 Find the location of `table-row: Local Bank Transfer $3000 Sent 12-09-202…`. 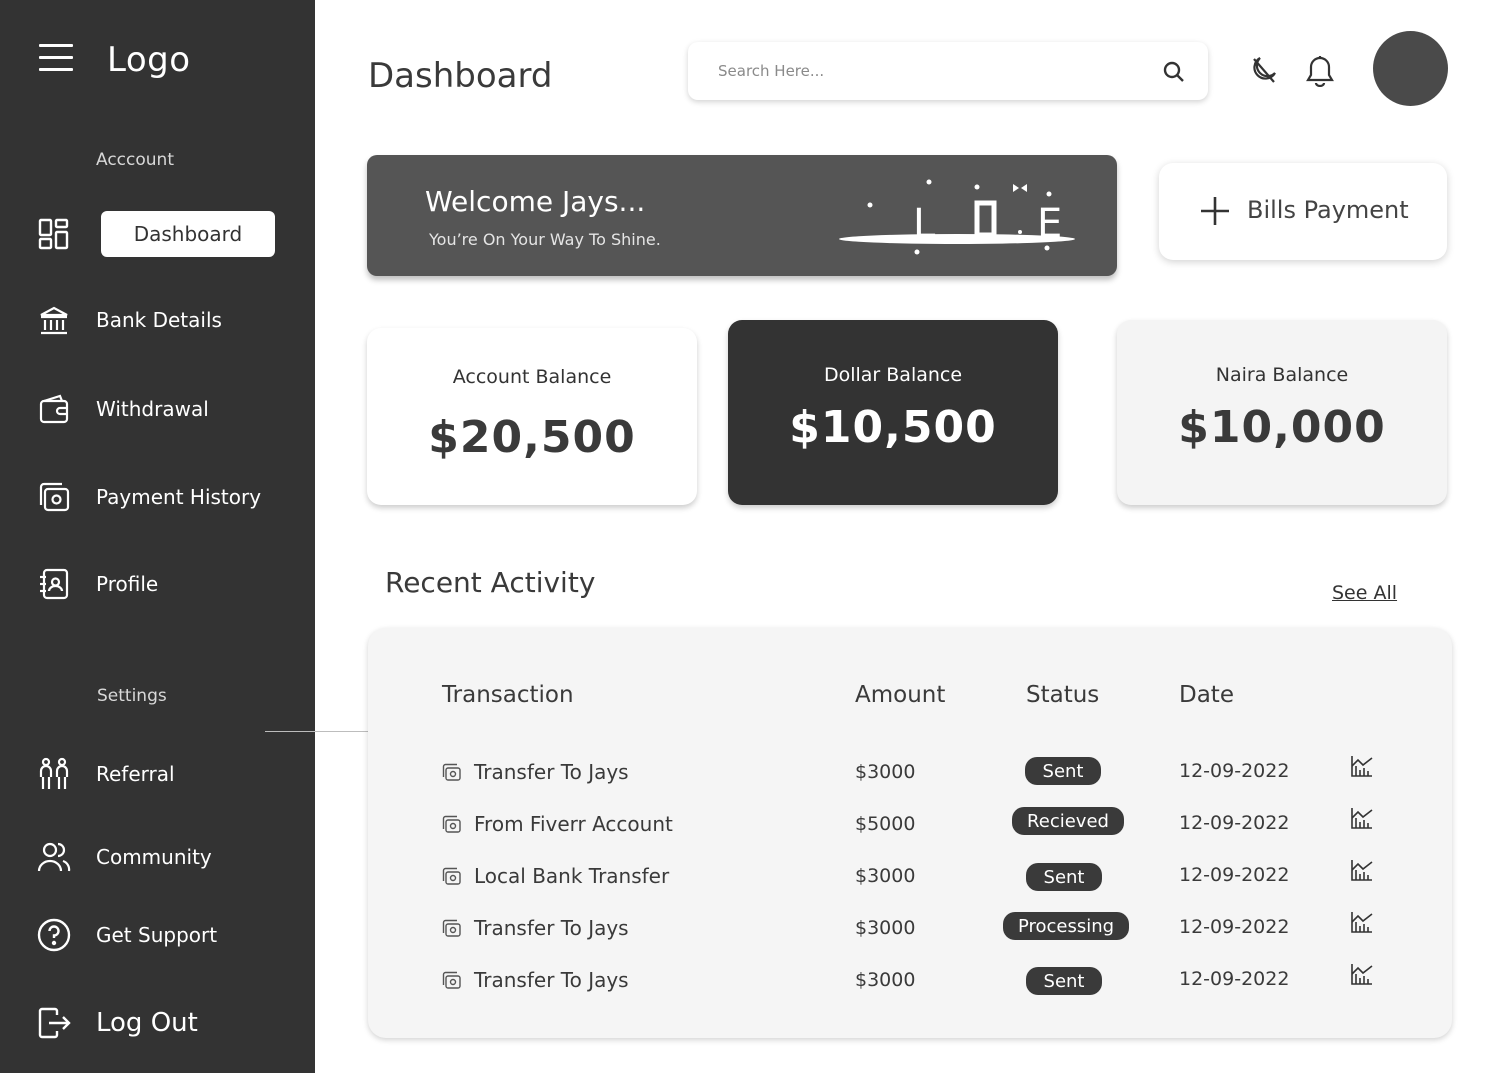

table-row: Local Bank Transfer $3000 Sent 12-09-202… is located at coordinates (910, 882).